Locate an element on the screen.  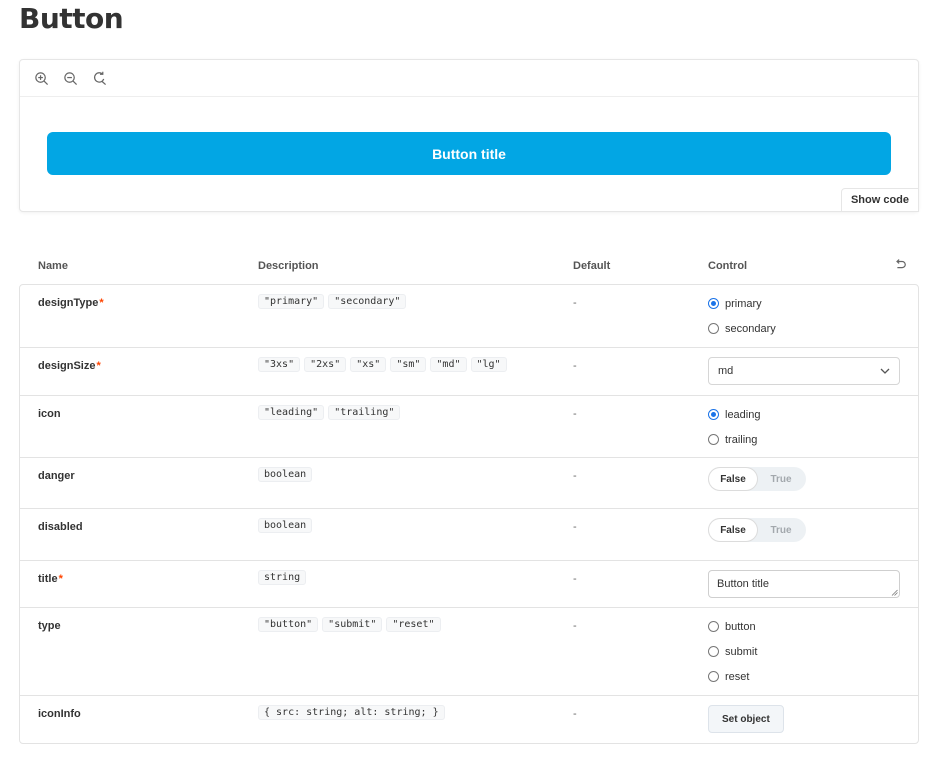
textarea-value: Button title is located at coordinates (743, 584).